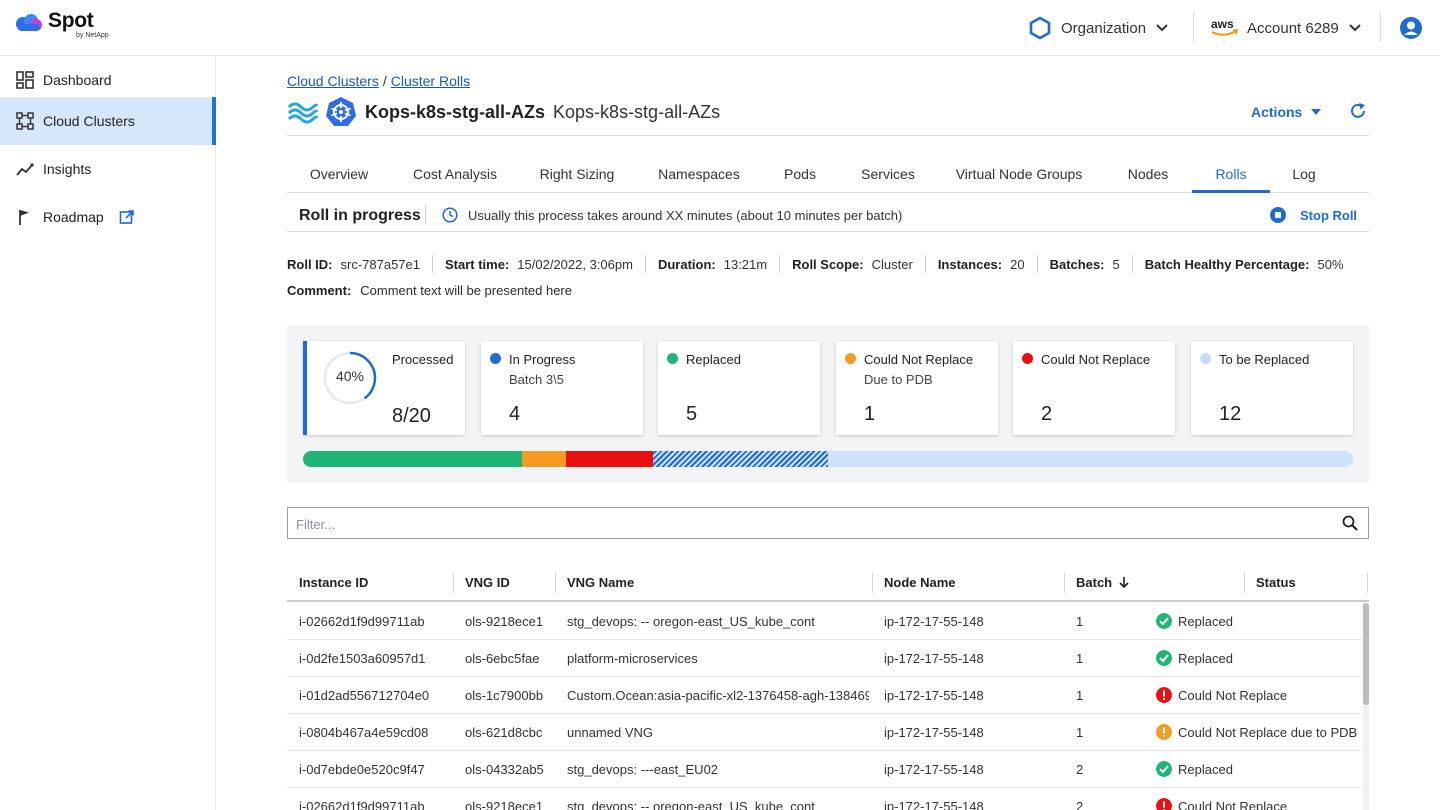 Image resolution: width=1440 pixels, height=810 pixels. What do you see at coordinates (108, 217) in the screenshot?
I see `sidebar-item-roadmap: Roadmap` at bounding box center [108, 217].